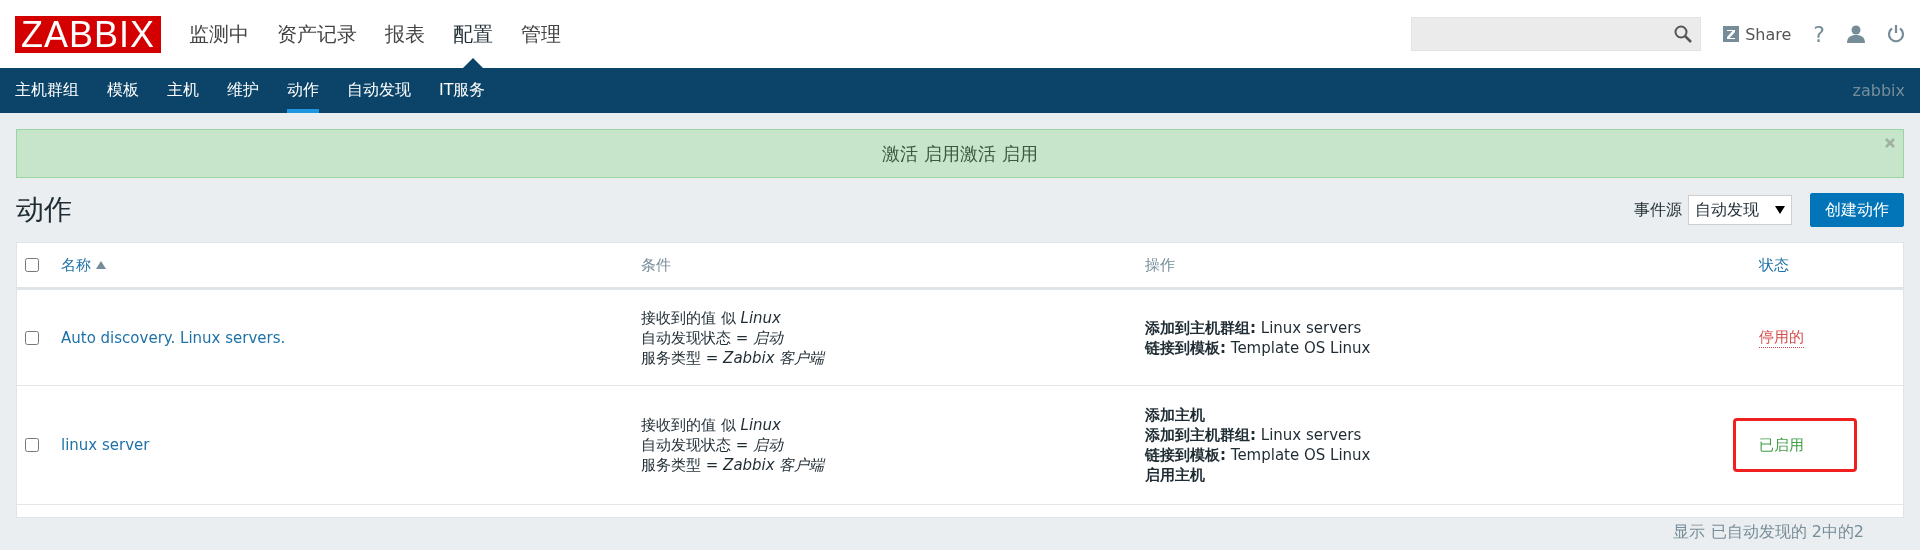 Image resolution: width=1920 pixels, height=550 pixels. Describe the element at coordinates (379, 90) in the screenshot. I see `sub-menu-item: 自动发现` at that location.